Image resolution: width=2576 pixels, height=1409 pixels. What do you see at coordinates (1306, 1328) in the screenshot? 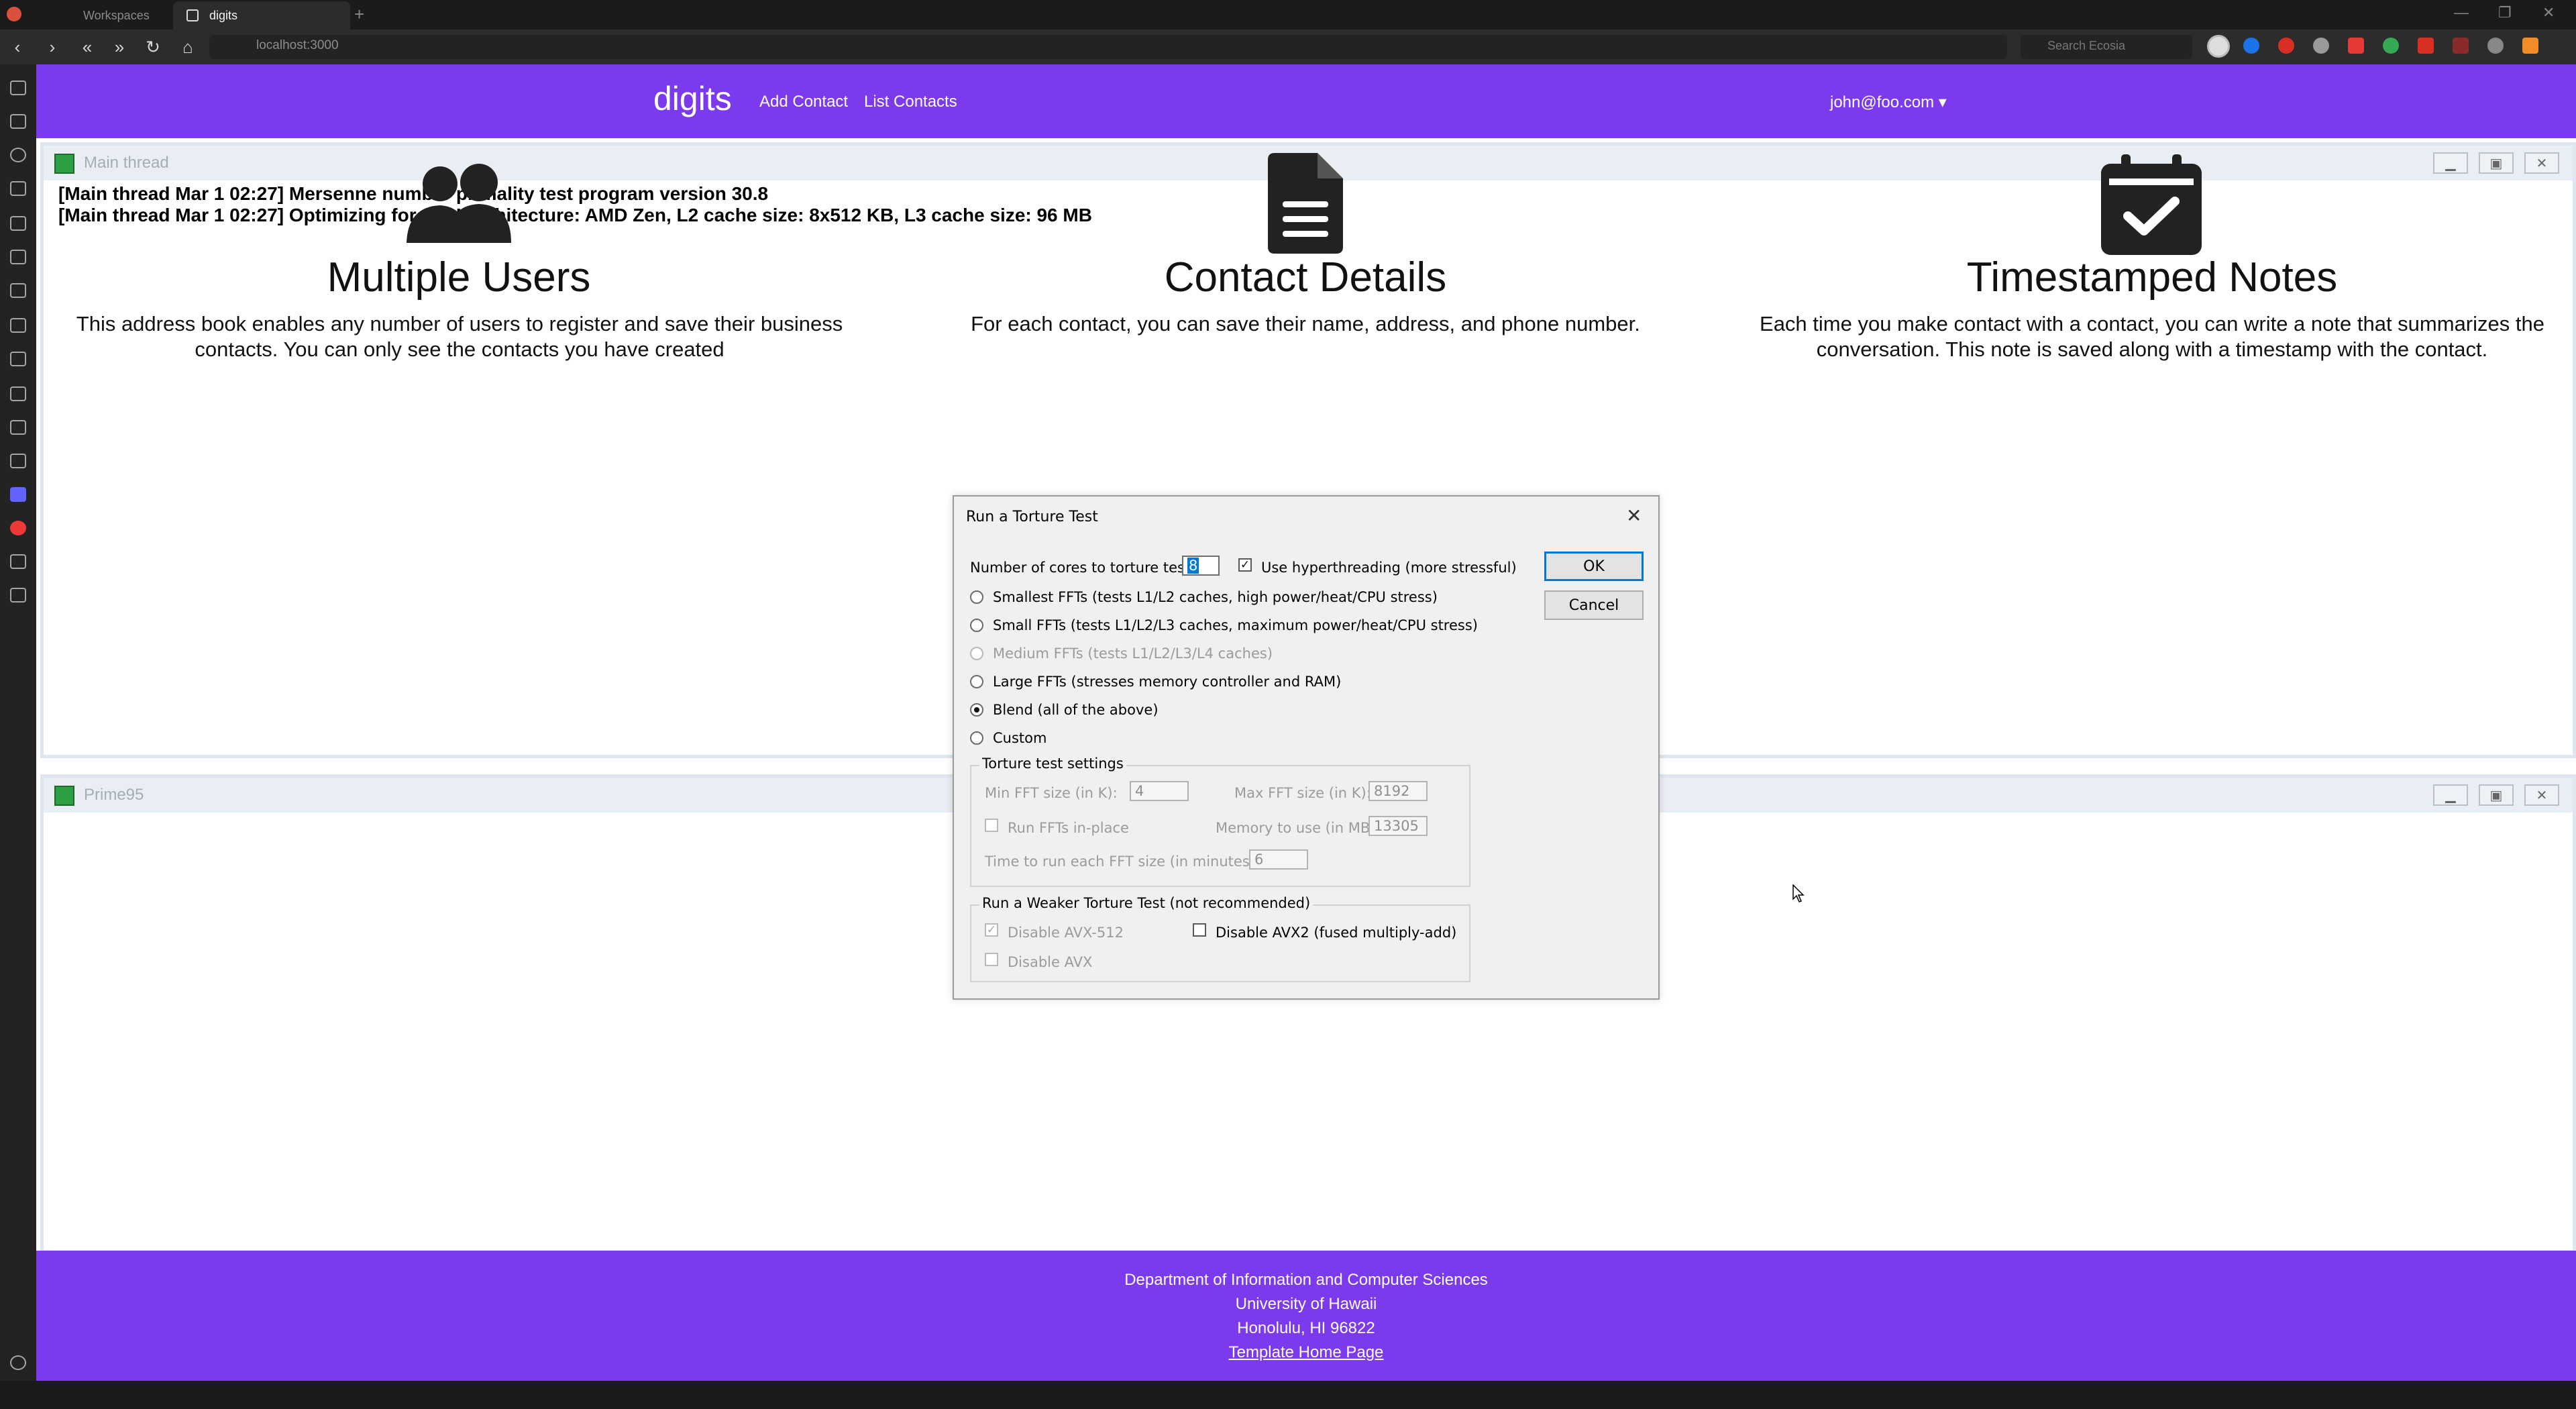
I see `footer-line: Honolulu, HI 96822` at bounding box center [1306, 1328].